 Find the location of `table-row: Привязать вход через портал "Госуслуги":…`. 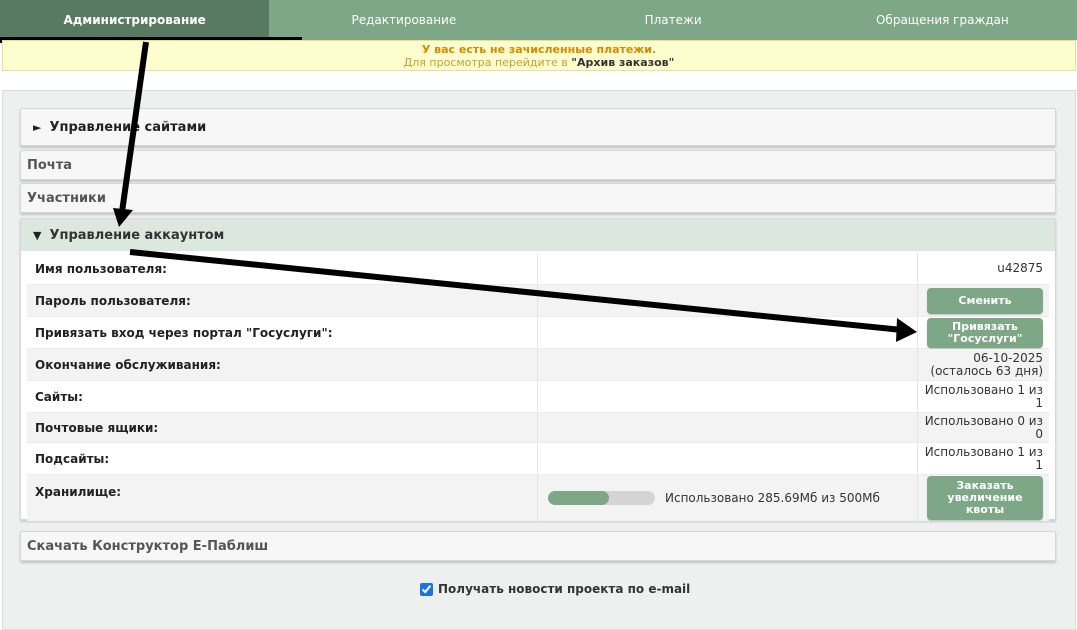

table-row: Привязать вход через портал "Госуслуги":… is located at coordinates (538, 333).